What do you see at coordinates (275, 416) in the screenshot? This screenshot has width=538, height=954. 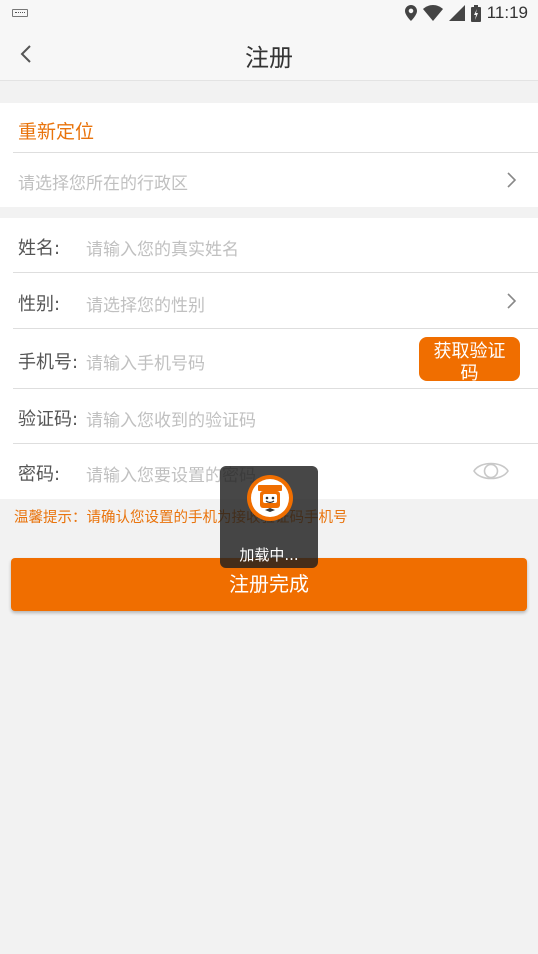 I see `code-field: 验证码: 请输入您收到的验证码` at bounding box center [275, 416].